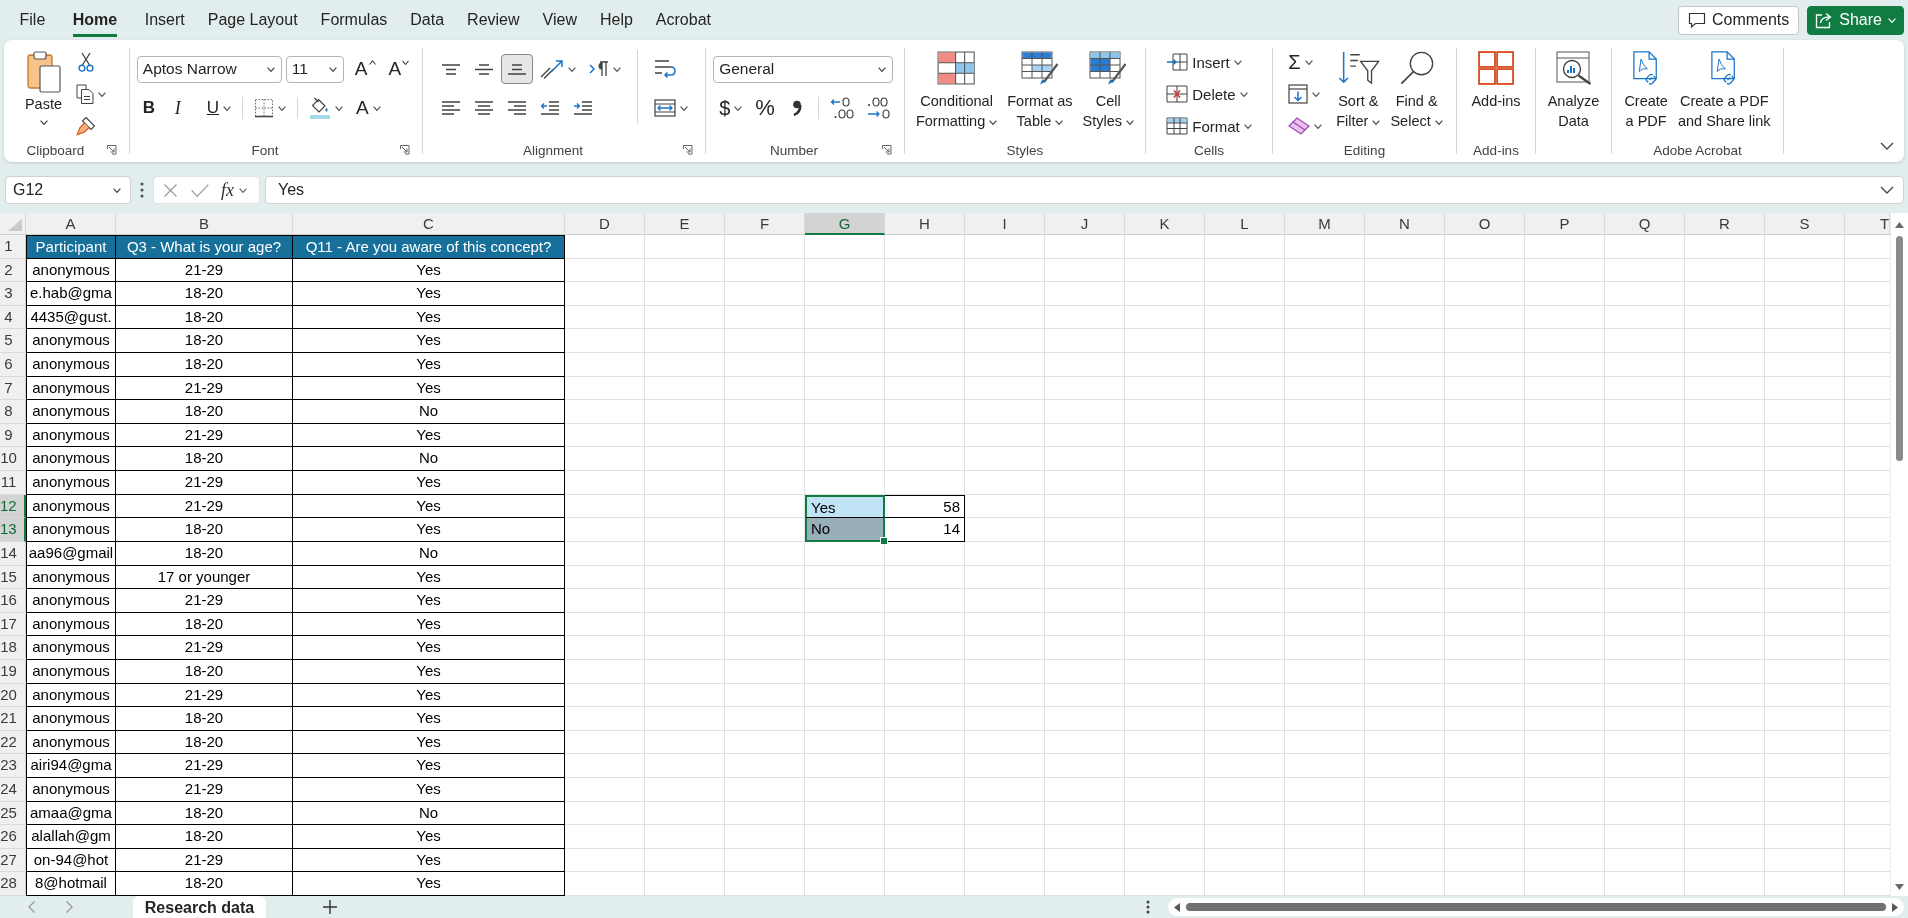 The image size is (1908, 918). Describe the element at coordinates (616, 20) in the screenshot. I see `menu-tab: Help` at that location.